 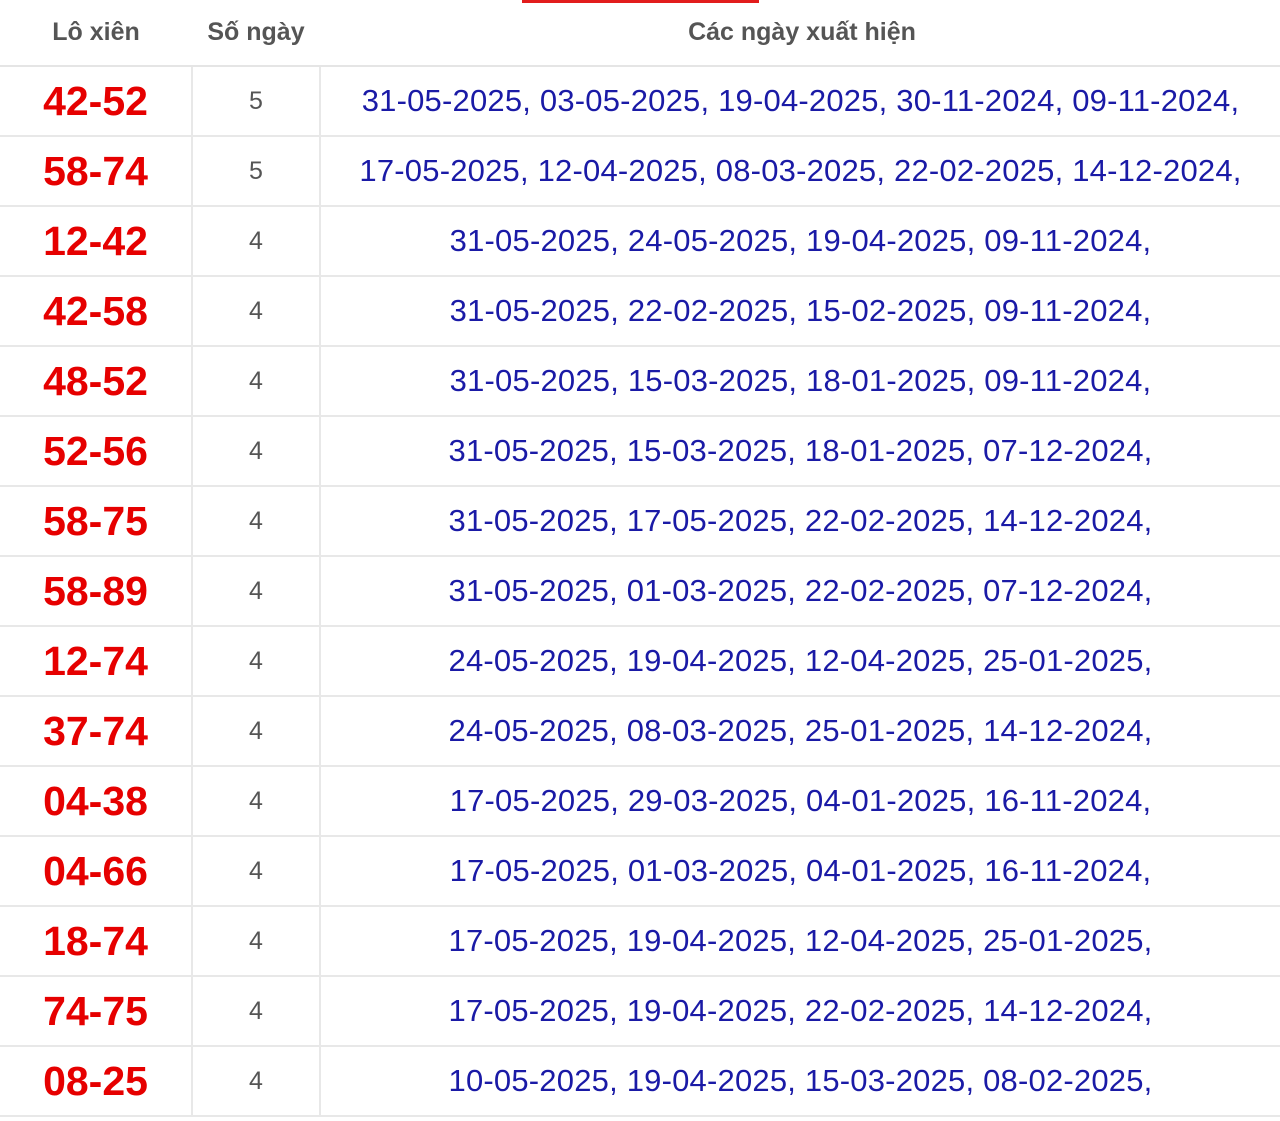 I want to click on pair-cell: 04-38, so click(x=96, y=801).